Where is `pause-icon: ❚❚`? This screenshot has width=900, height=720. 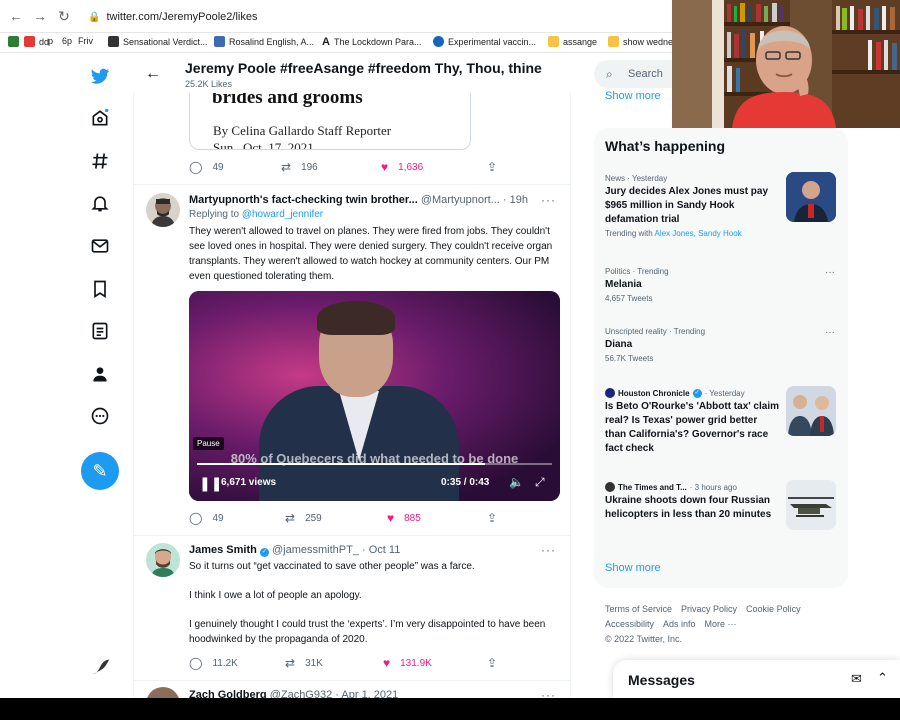 pause-icon: ❚❚ is located at coordinates (210, 483).